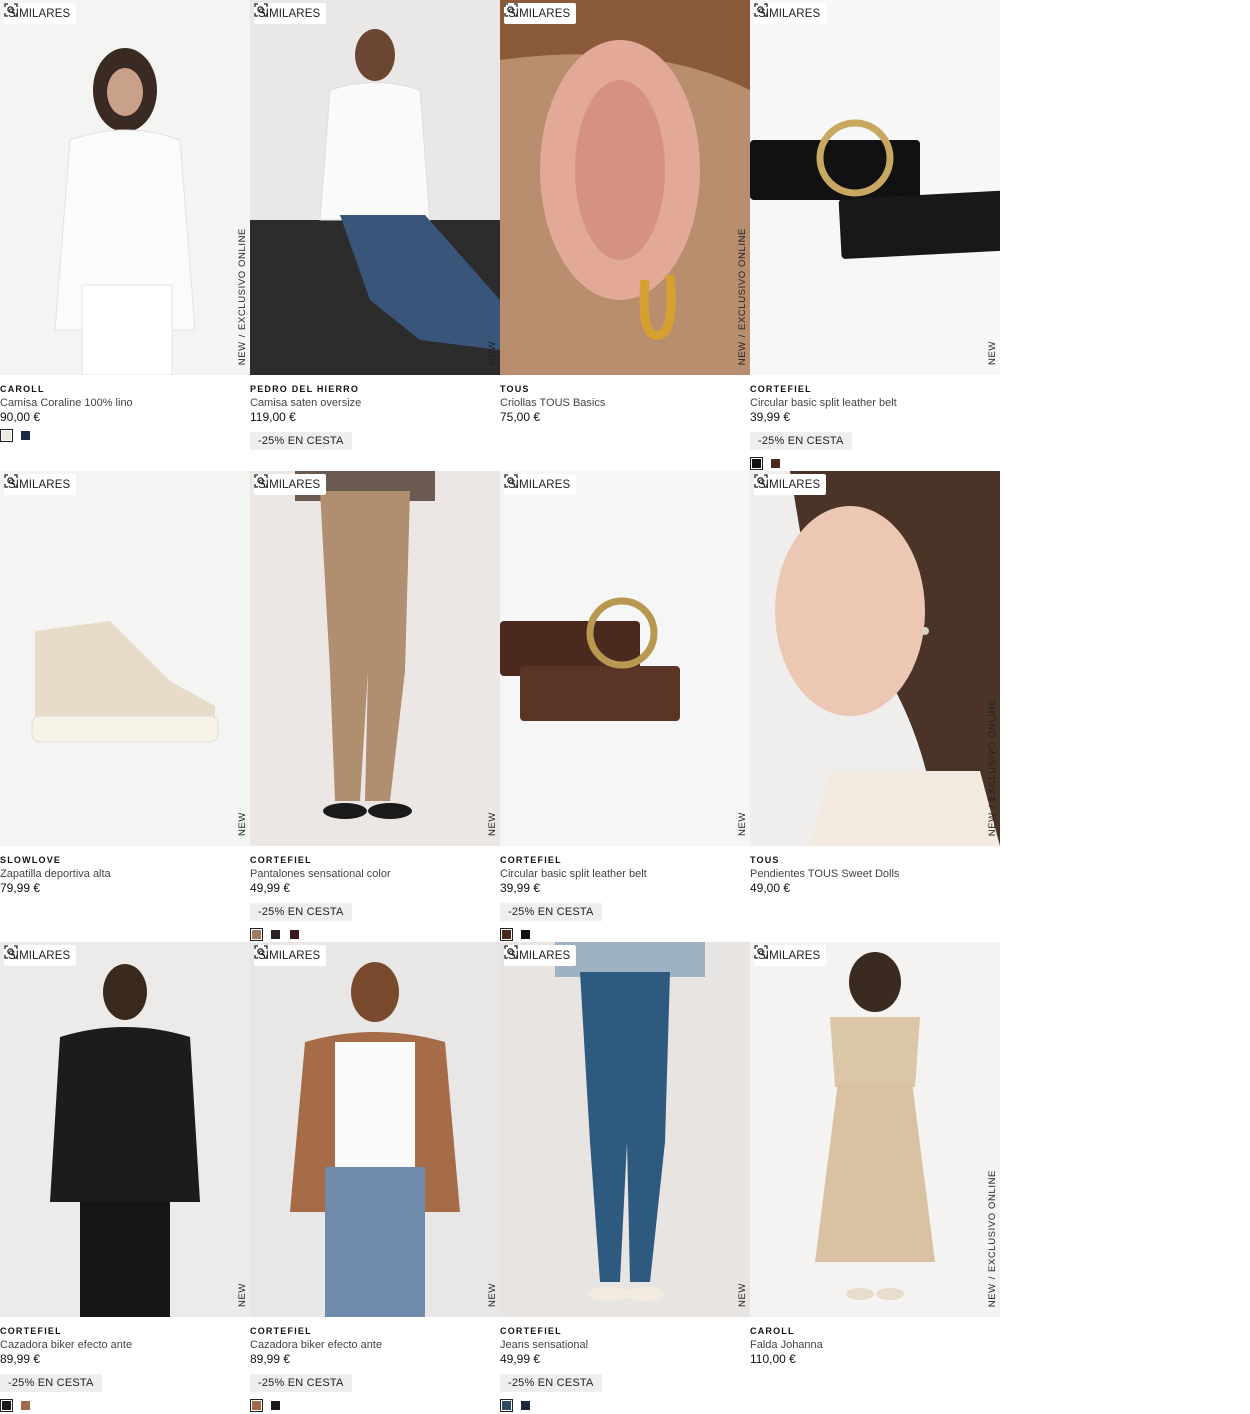 Image resolution: width=1250 pixels, height=1414 pixels. What do you see at coordinates (520, 888) in the screenshot?
I see `product-price: 39,99 €` at bounding box center [520, 888].